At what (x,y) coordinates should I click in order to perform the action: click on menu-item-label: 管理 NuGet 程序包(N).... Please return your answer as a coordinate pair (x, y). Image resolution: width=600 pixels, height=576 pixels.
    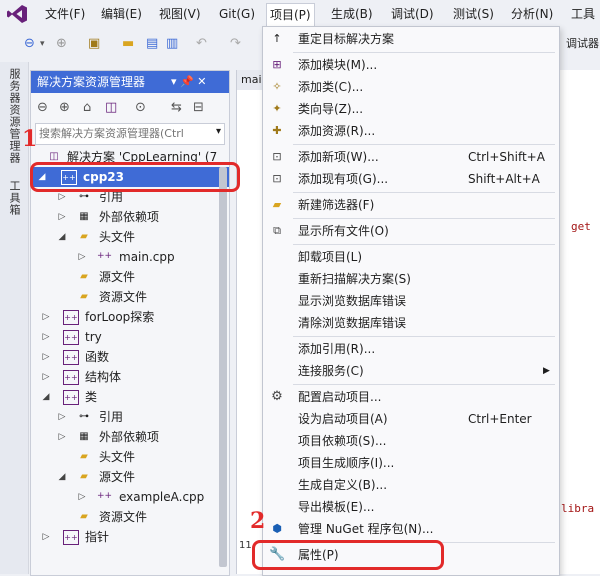
    Looking at the image, I should click on (366, 529).